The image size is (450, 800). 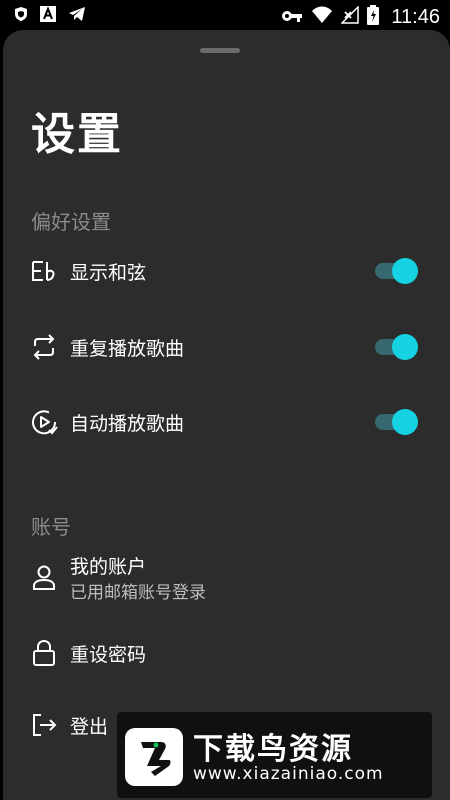 What do you see at coordinates (226, 652) in the screenshot?
I see `reset-password-row: 重设密码` at bounding box center [226, 652].